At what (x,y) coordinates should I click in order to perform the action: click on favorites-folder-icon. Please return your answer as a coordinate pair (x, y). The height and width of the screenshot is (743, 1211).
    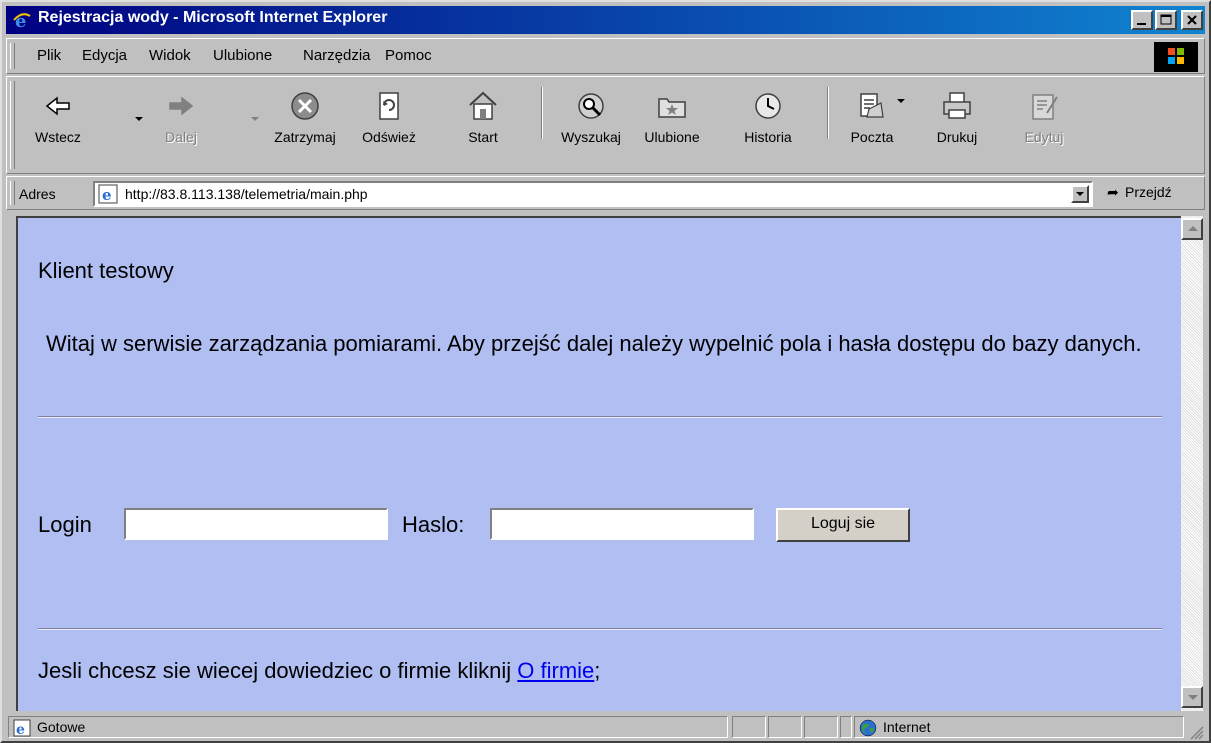
    Looking at the image, I should click on (672, 108).